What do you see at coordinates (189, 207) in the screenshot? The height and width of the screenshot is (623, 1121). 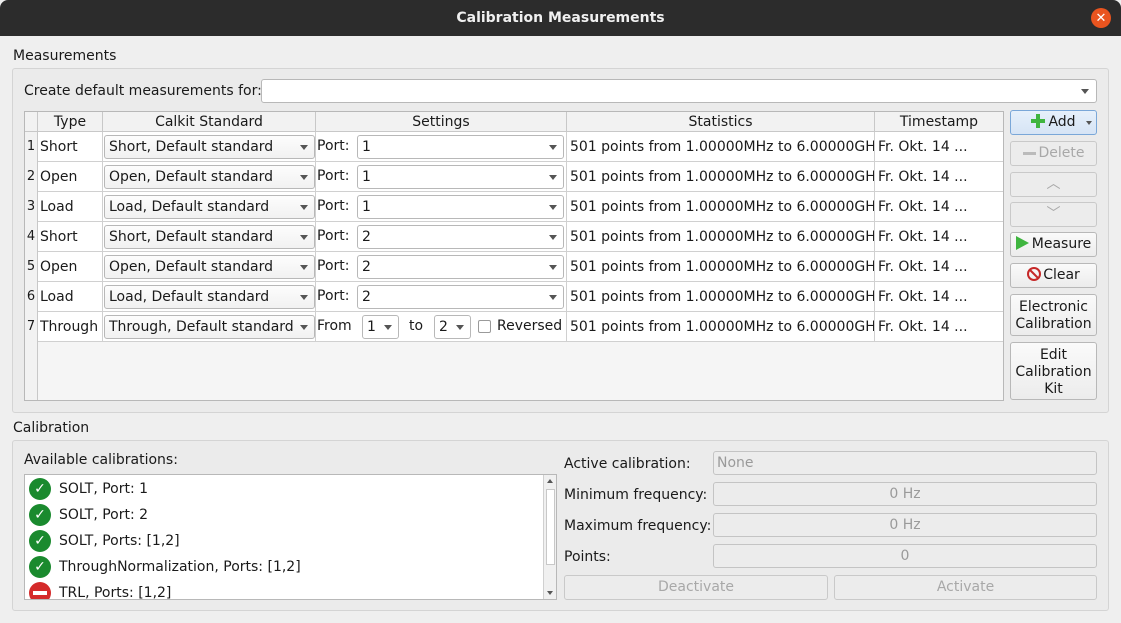 I see `calkit-standard-value: Load, Default standard` at bounding box center [189, 207].